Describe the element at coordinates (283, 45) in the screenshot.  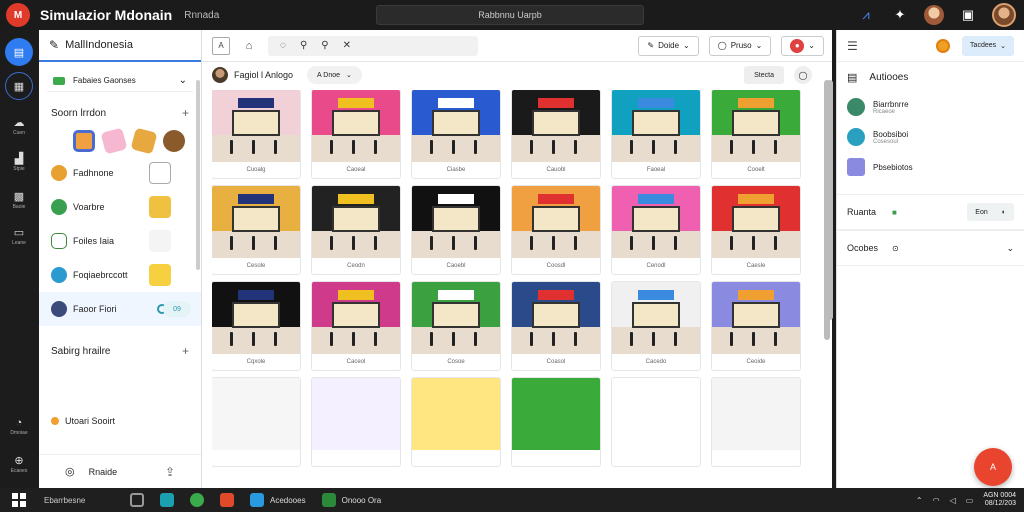
I see `chat-icon: ◌` at that location.